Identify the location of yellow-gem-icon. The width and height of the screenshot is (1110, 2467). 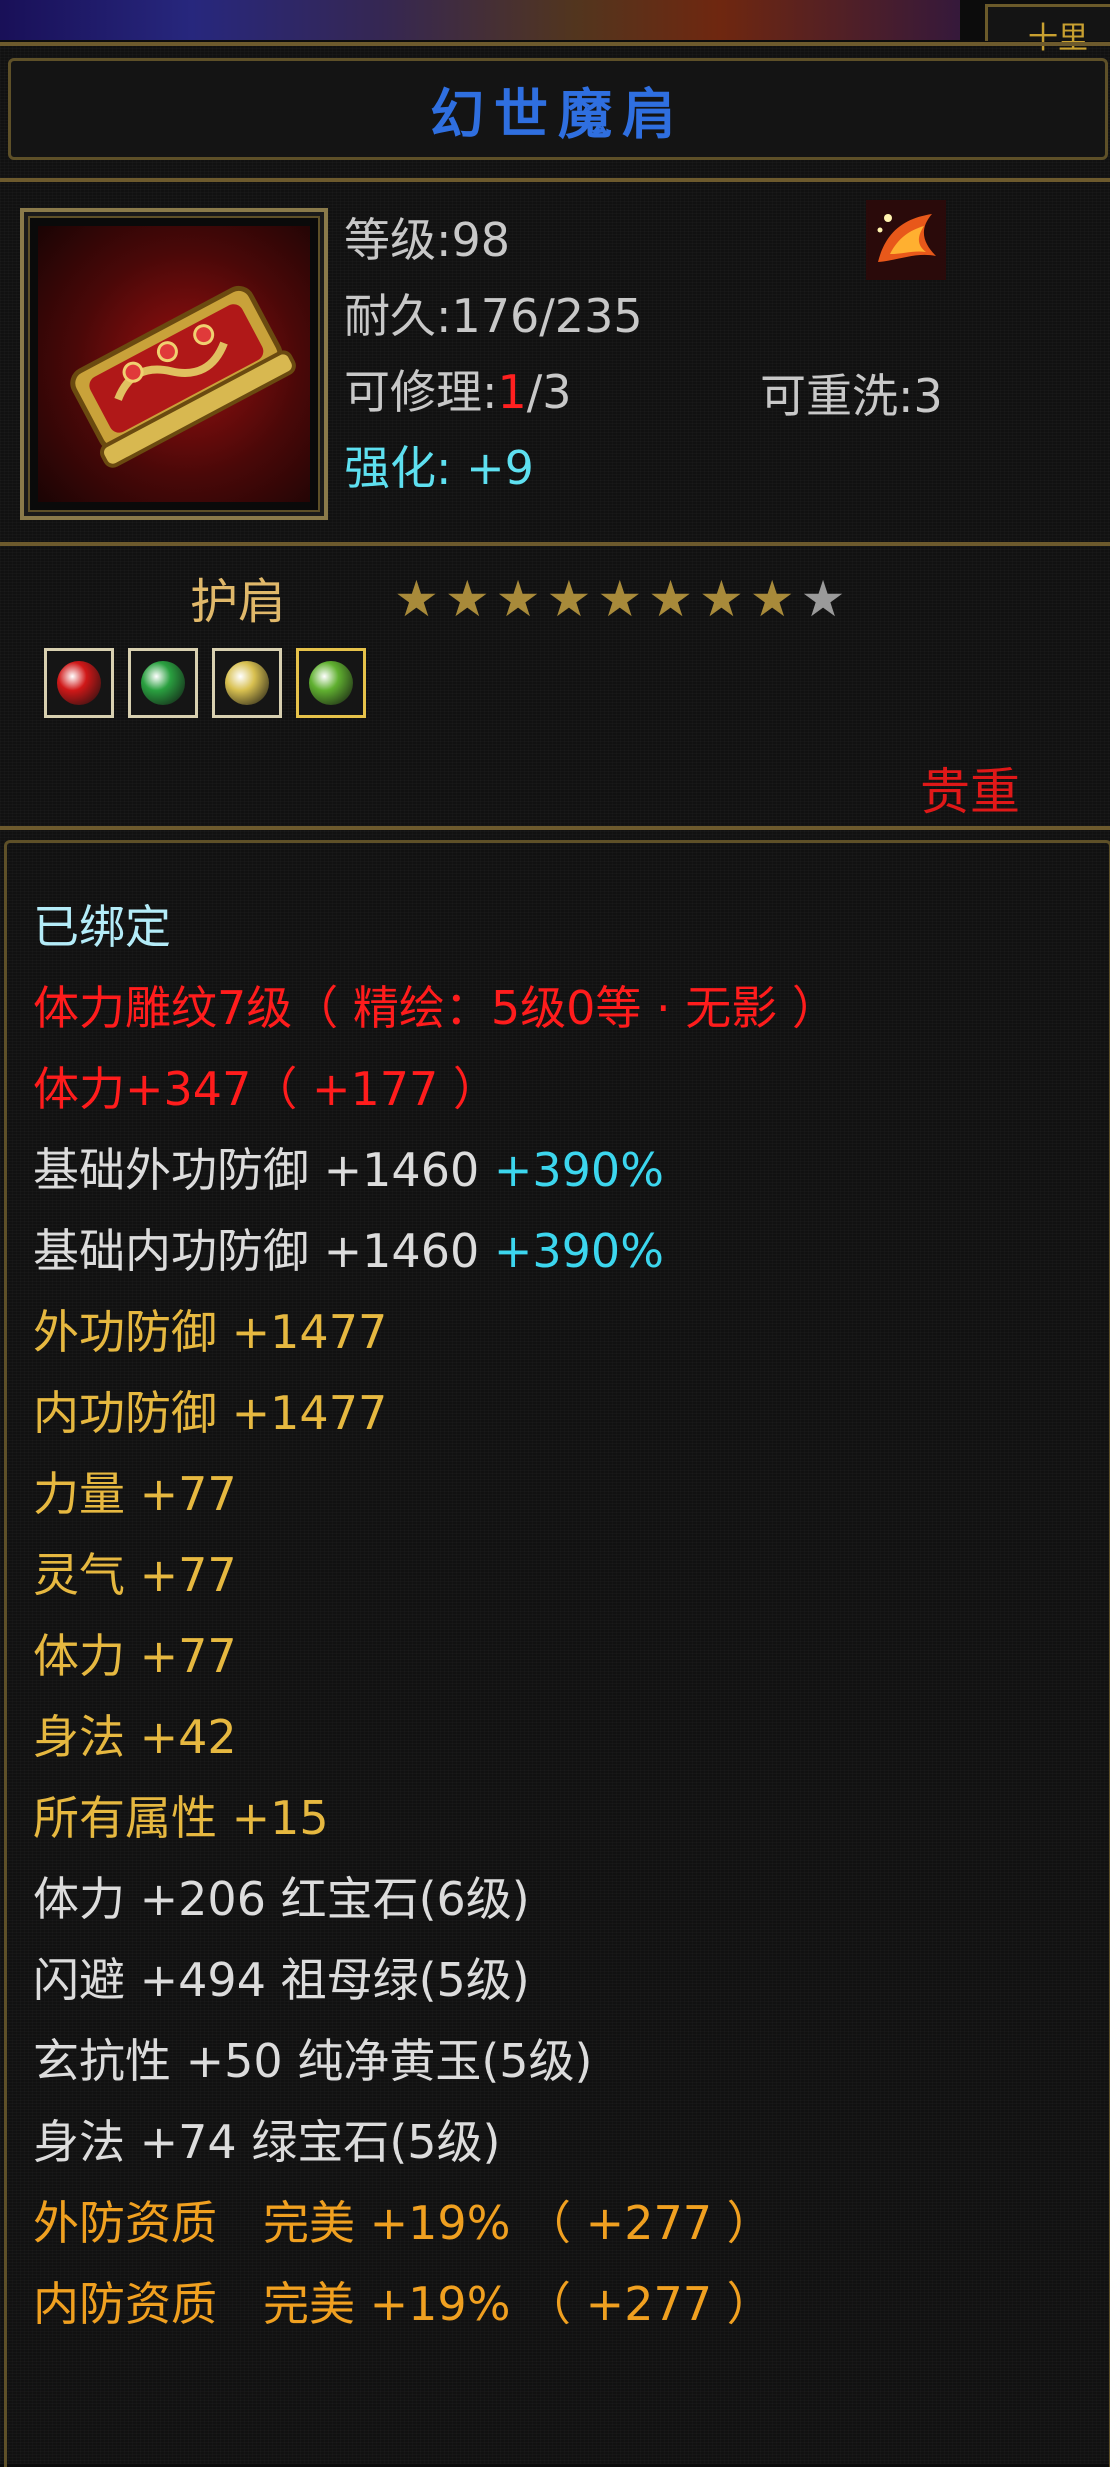
(247, 683).